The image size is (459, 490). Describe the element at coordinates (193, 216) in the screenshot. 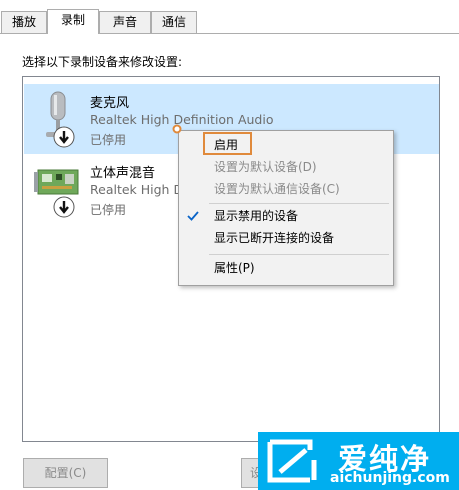

I see `checkmark-icon` at that location.